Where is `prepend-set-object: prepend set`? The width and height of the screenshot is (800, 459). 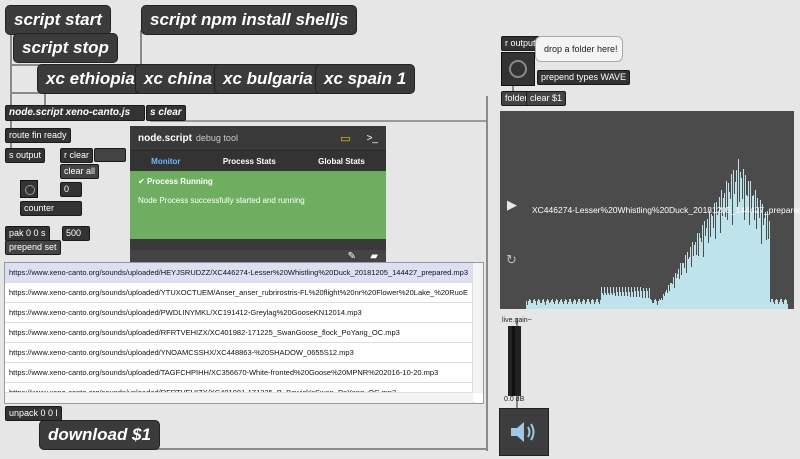 prepend-set-object: prepend set is located at coordinates (33, 247).